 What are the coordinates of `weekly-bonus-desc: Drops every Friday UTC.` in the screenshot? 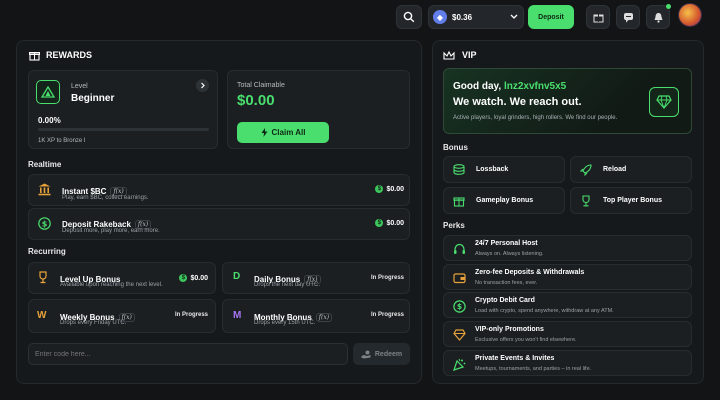 It's located at (93, 323).